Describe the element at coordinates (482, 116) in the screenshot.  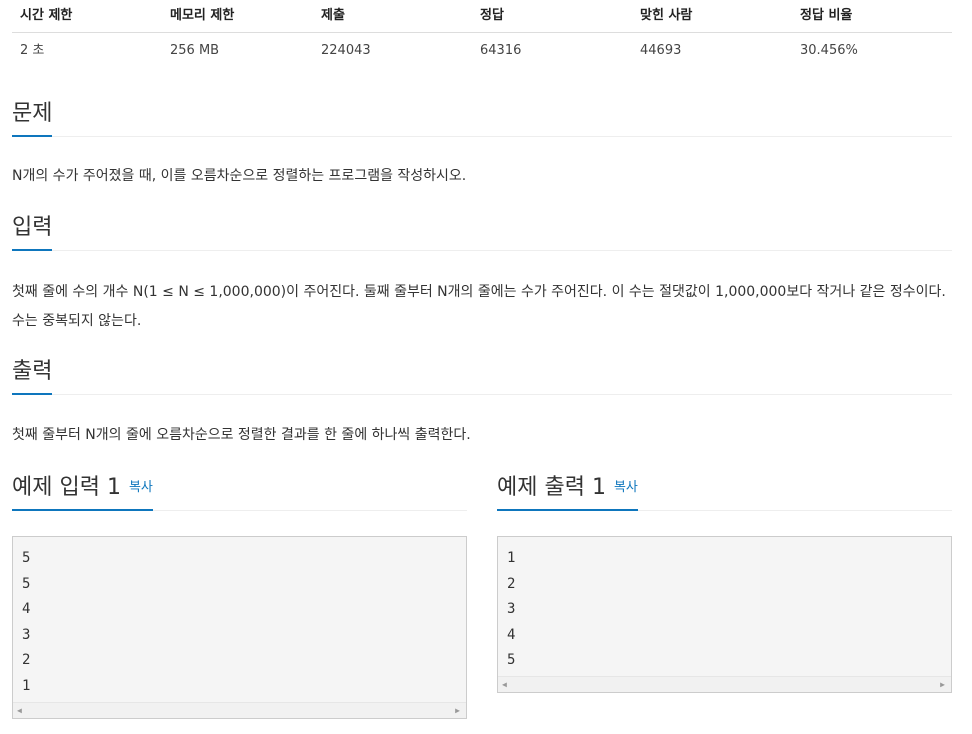
I see `problem-header: 문제` at that location.